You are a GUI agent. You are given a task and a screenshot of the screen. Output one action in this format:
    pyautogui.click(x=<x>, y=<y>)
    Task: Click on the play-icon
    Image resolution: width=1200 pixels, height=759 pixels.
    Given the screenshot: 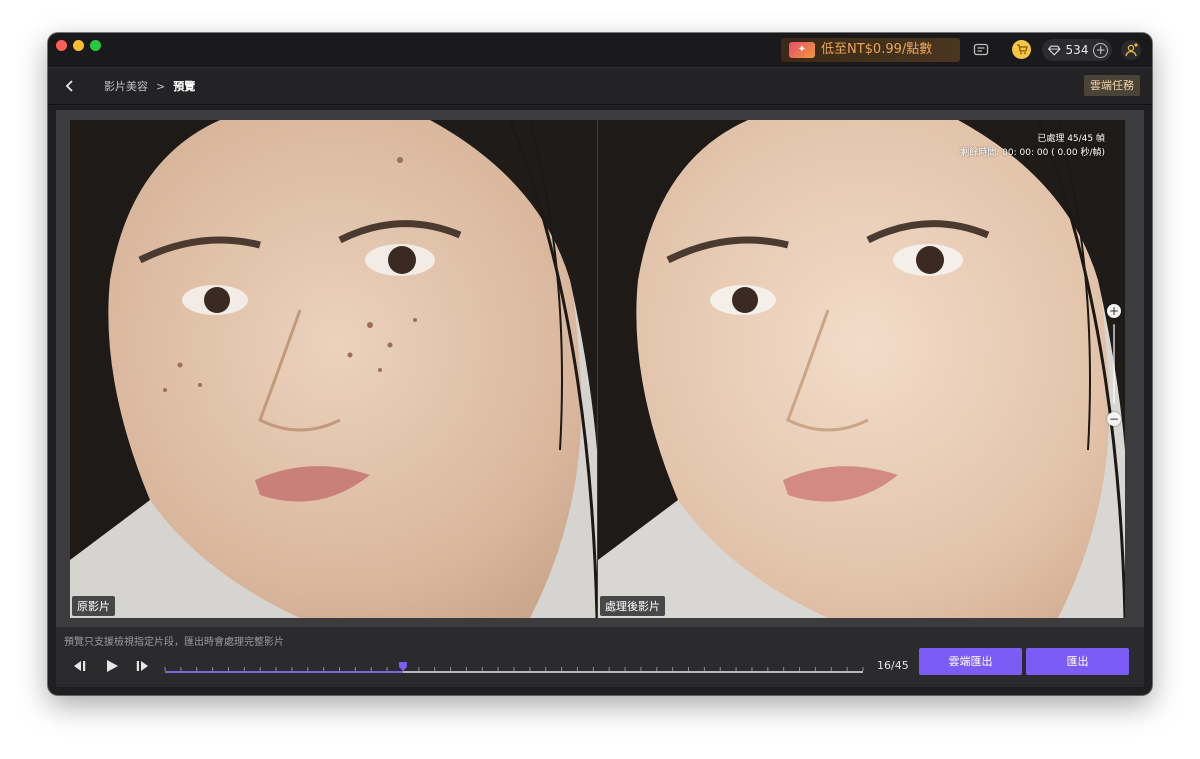 What is the action you would take?
    pyautogui.click(x=112, y=666)
    